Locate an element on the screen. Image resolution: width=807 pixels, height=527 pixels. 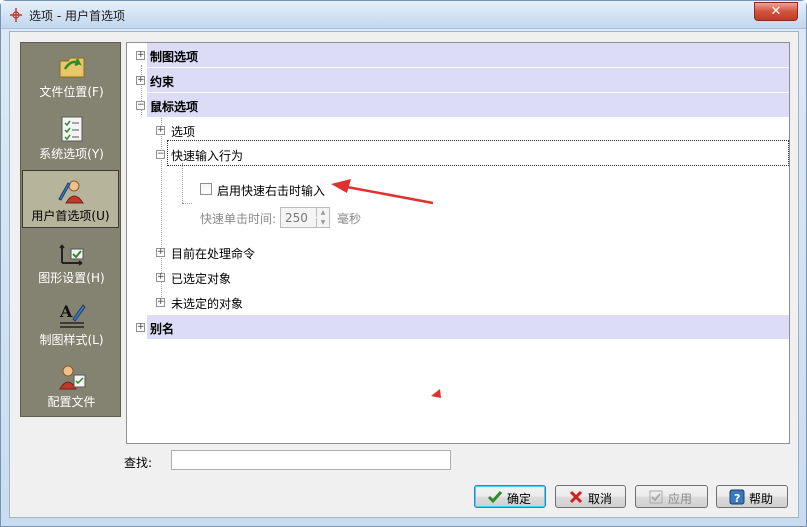
graphic-settings-icon is located at coordinates (70, 255).